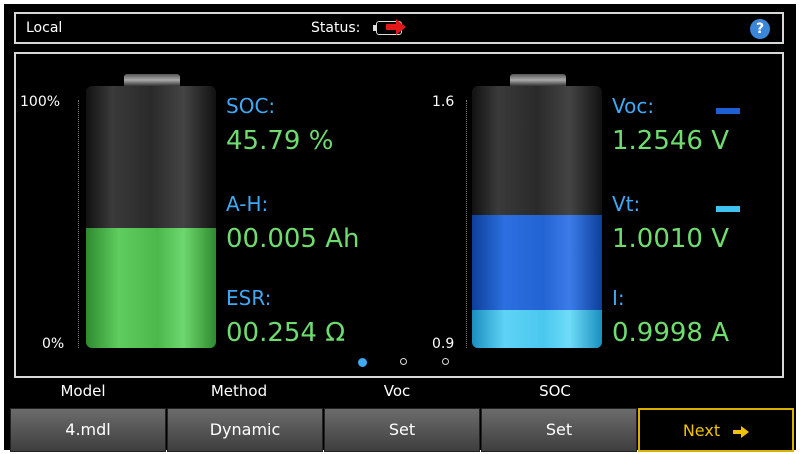 This screenshot has height=454, width=800. What do you see at coordinates (701, 430) in the screenshot?
I see `next-label: Next` at bounding box center [701, 430].